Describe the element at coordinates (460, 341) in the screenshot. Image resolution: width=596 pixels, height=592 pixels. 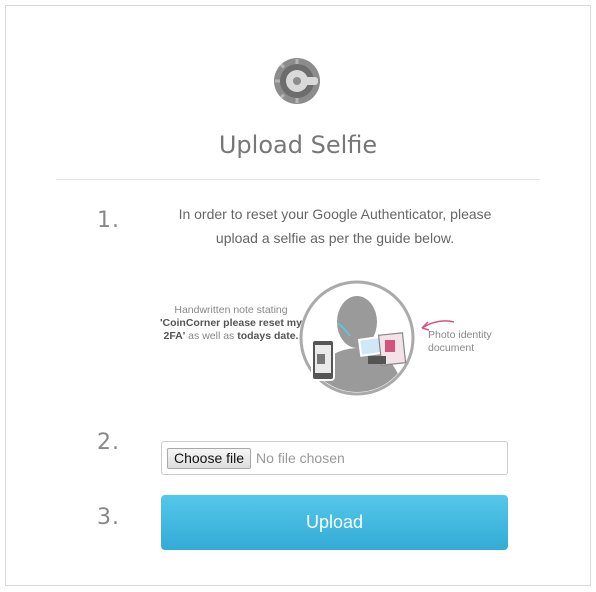
I see `photo-id-caption: Photo identity document` at that location.